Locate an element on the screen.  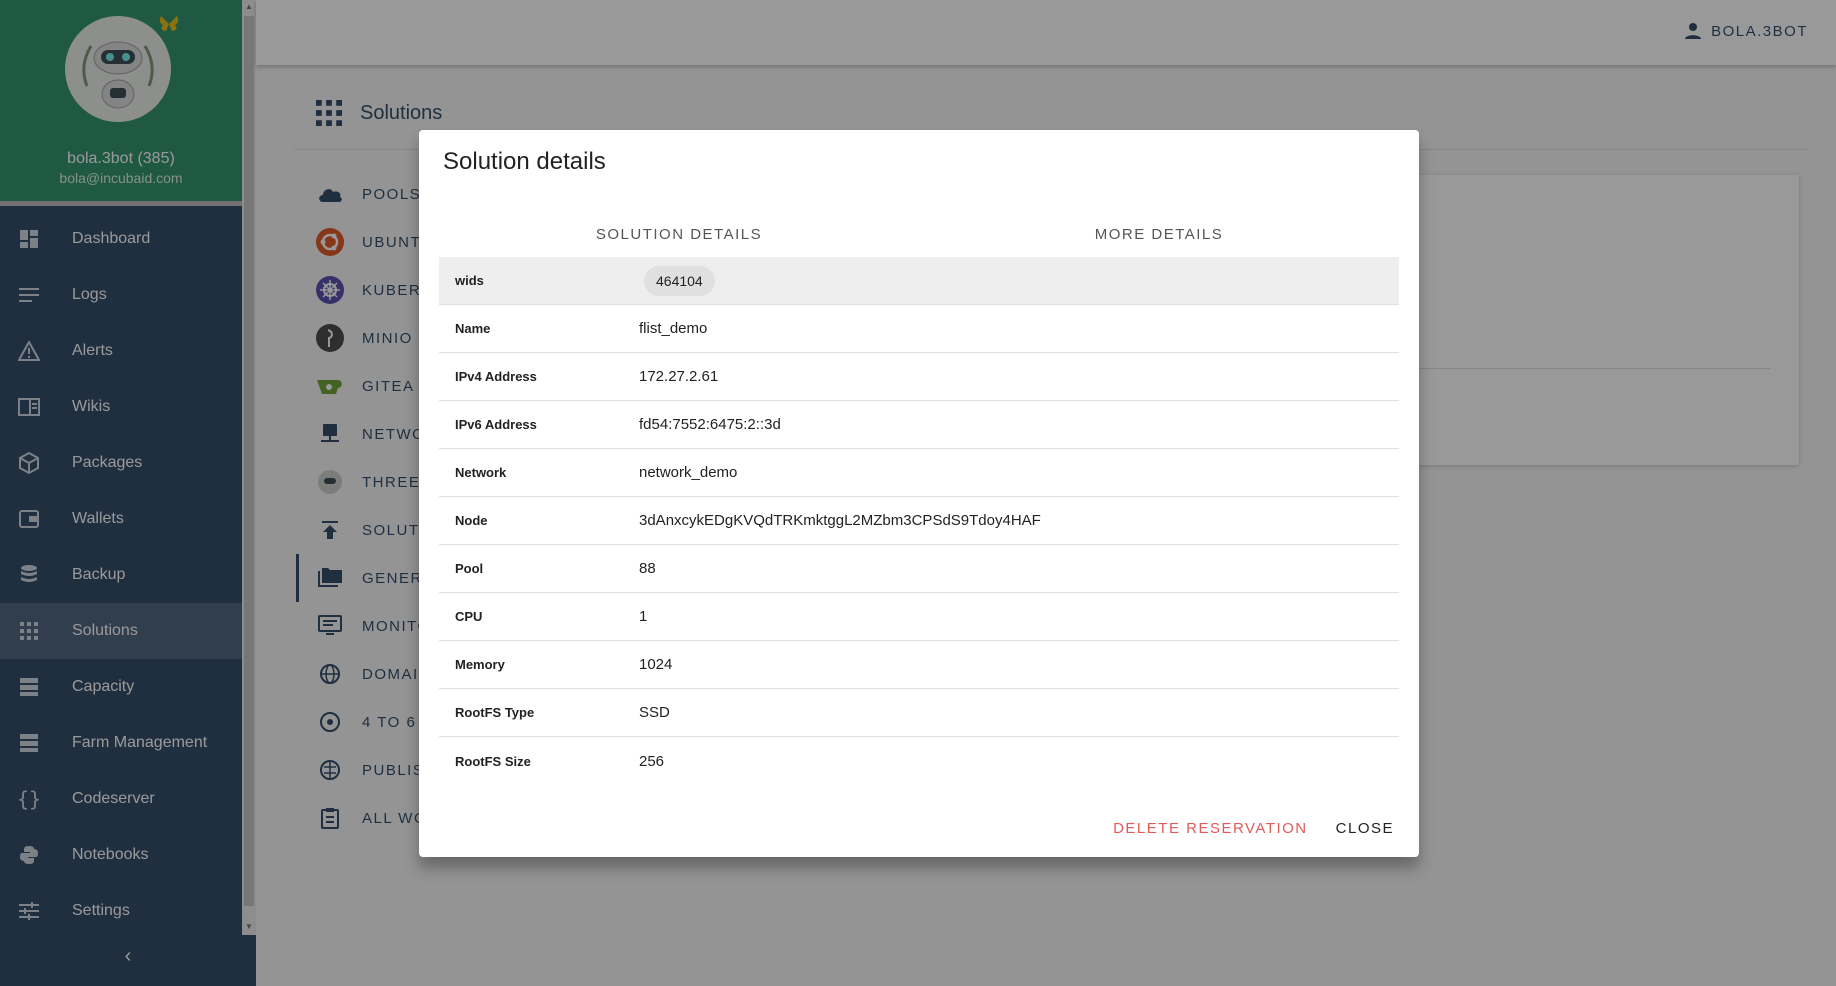
row-key: Node is located at coordinates (471, 520).